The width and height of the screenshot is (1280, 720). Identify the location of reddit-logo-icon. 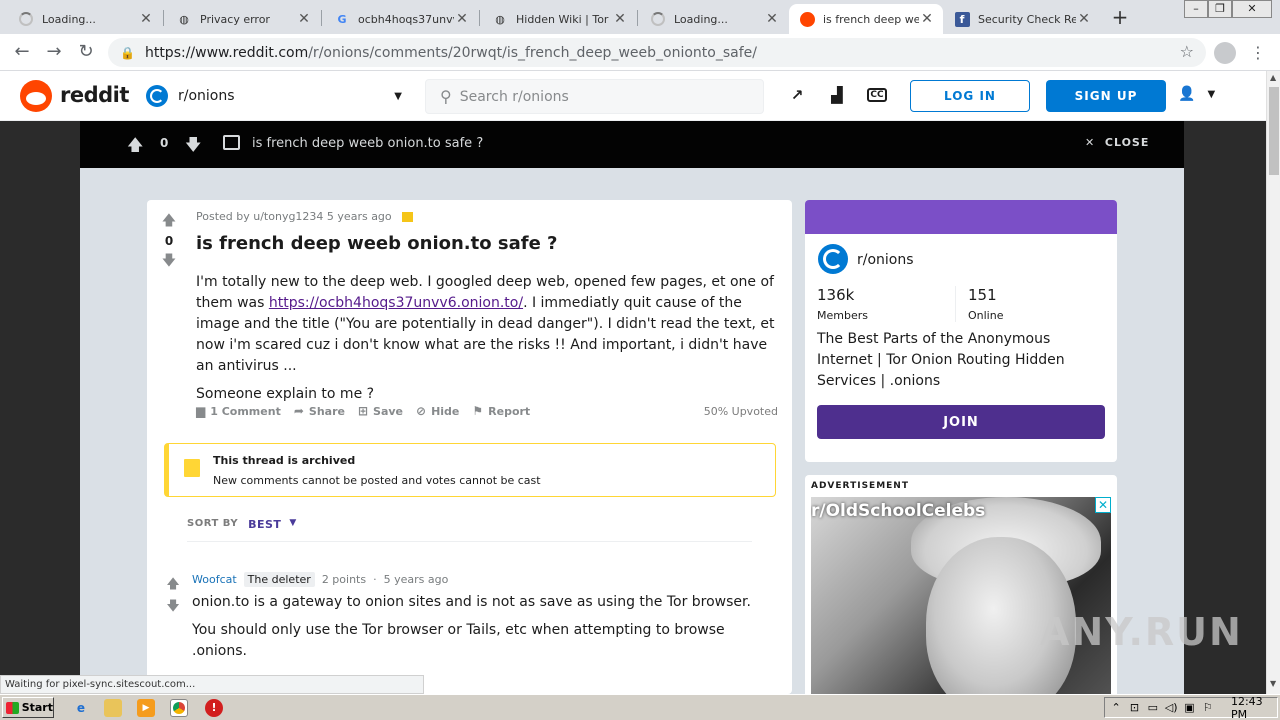
(36, 96).